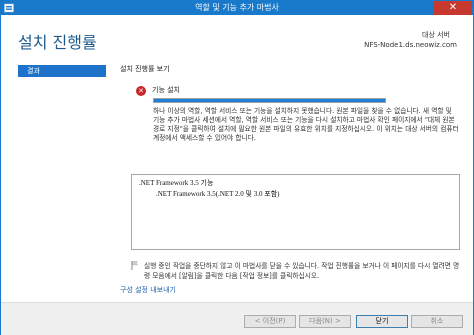  I want to click on window-title: 역할 및 기능 추가 마법사, so click(237, 7).